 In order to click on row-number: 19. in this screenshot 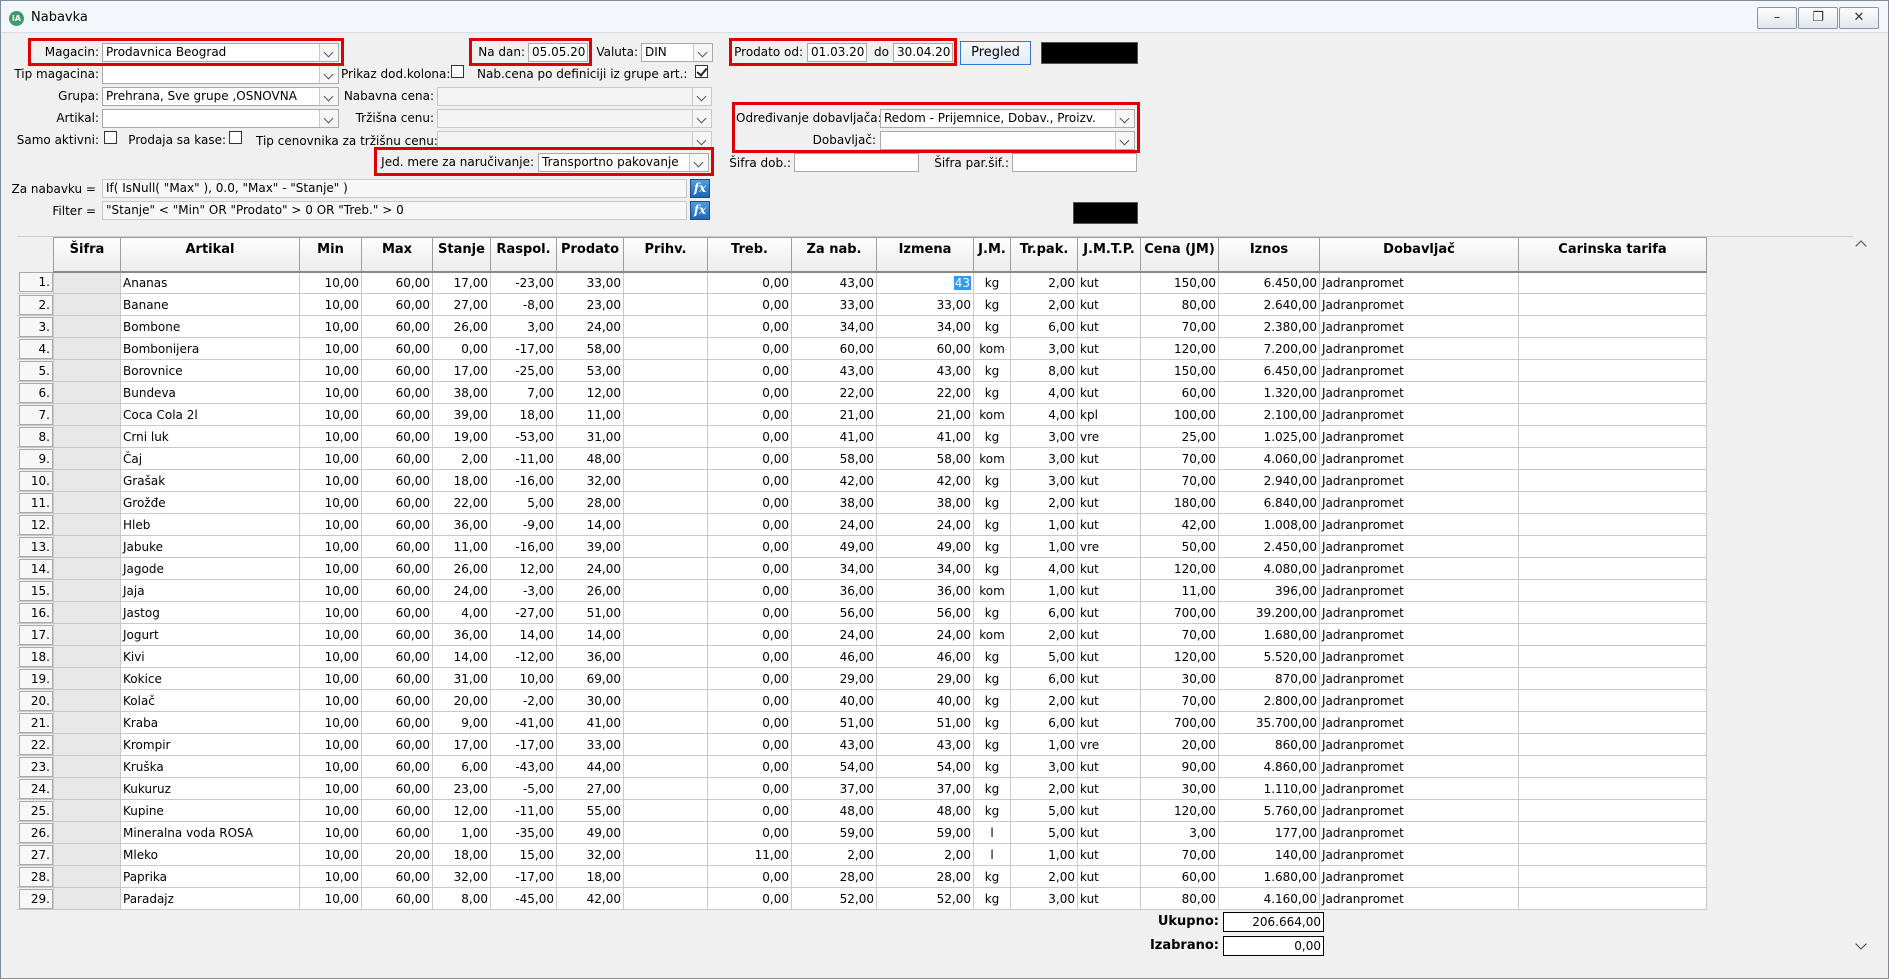, I will do `click(35, 678)`.